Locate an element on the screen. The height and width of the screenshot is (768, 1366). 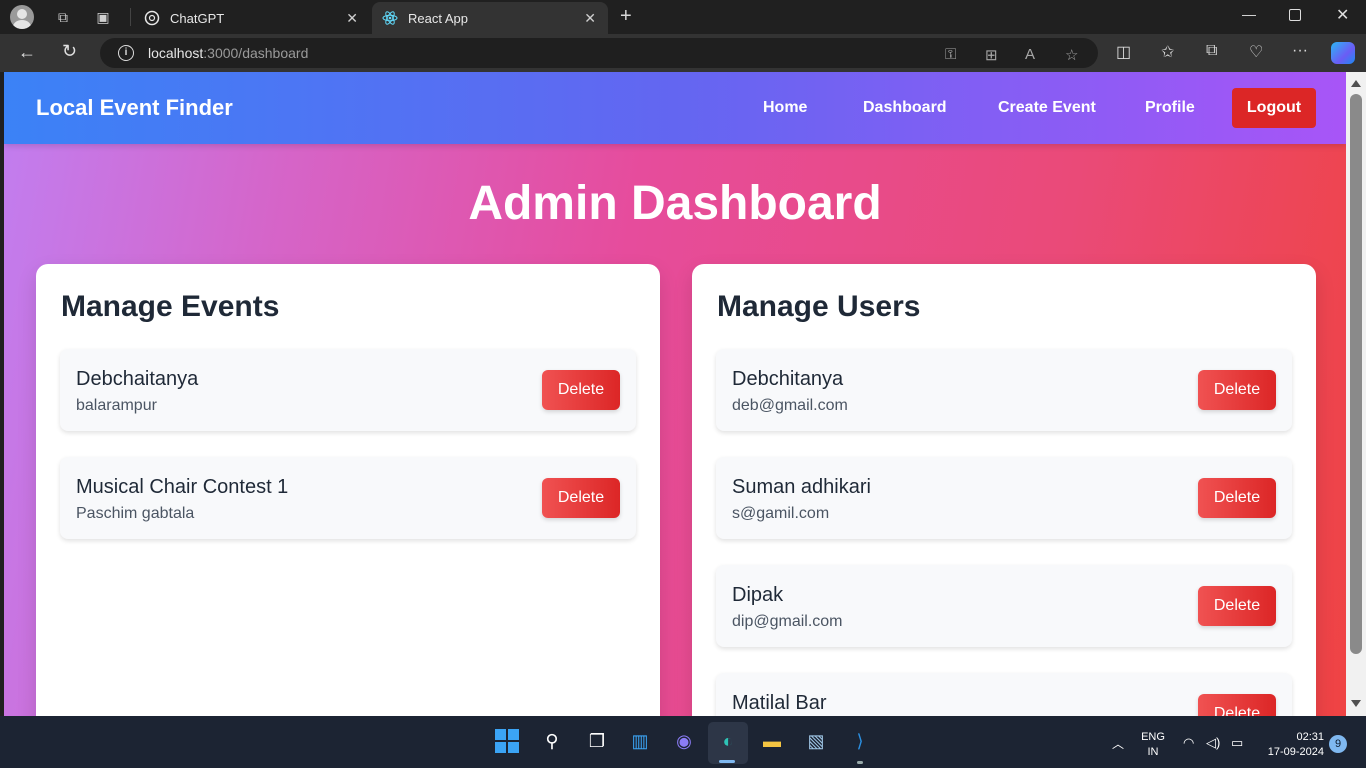
browser-tab-strip: ⧉ ▣ ChatGPT ✕ React App ✕ + — ✕ is located at coordinates (683, 17).